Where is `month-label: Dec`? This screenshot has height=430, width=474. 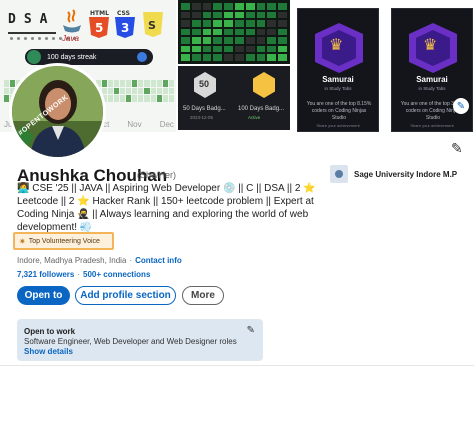 month-label: Dec is located at coordinates (166, 124).